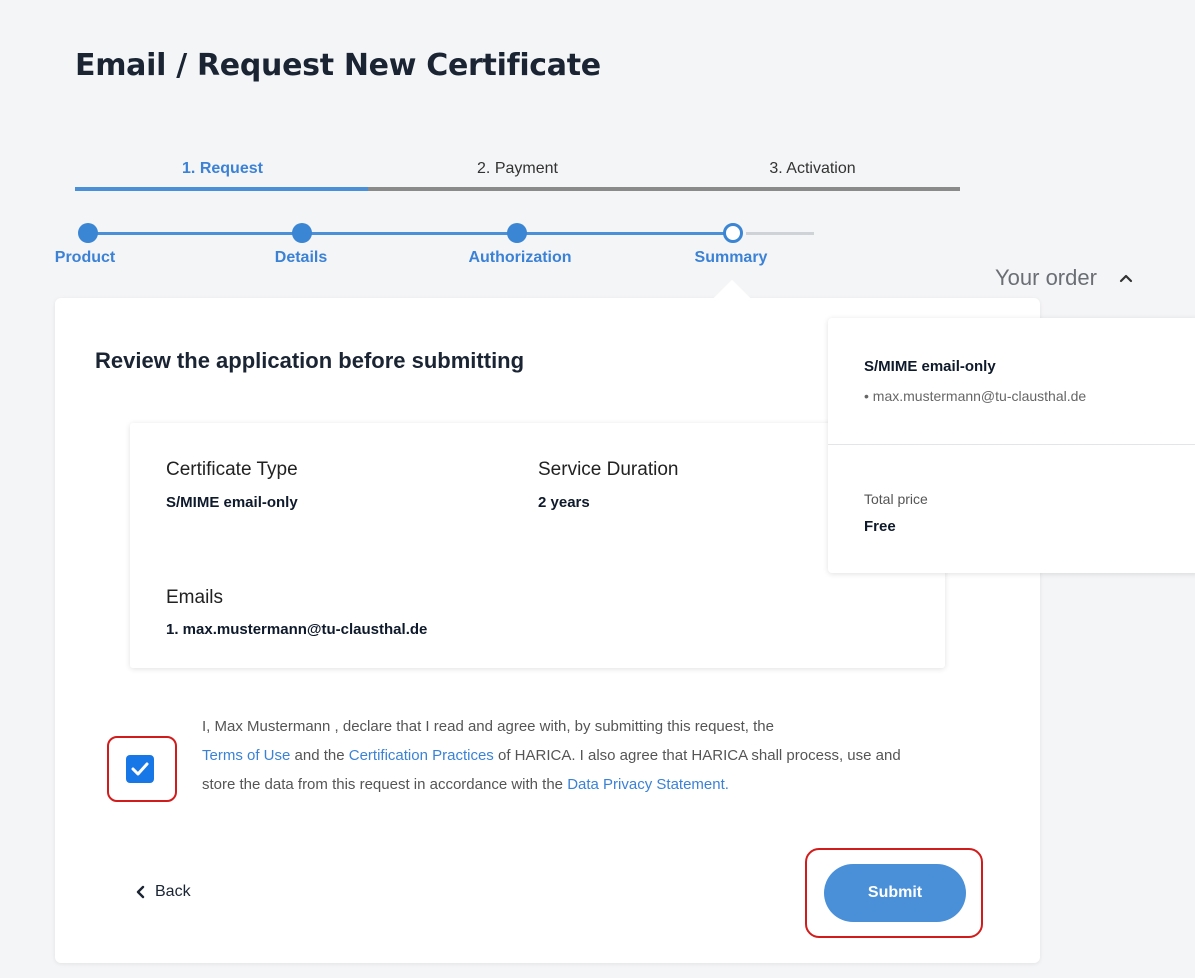 This screenshot has width=1195, height=978. Describe the element at coordinates (480, 245) in the screenshot. I see `substeps: Product Details Authorization Summary` at that location.